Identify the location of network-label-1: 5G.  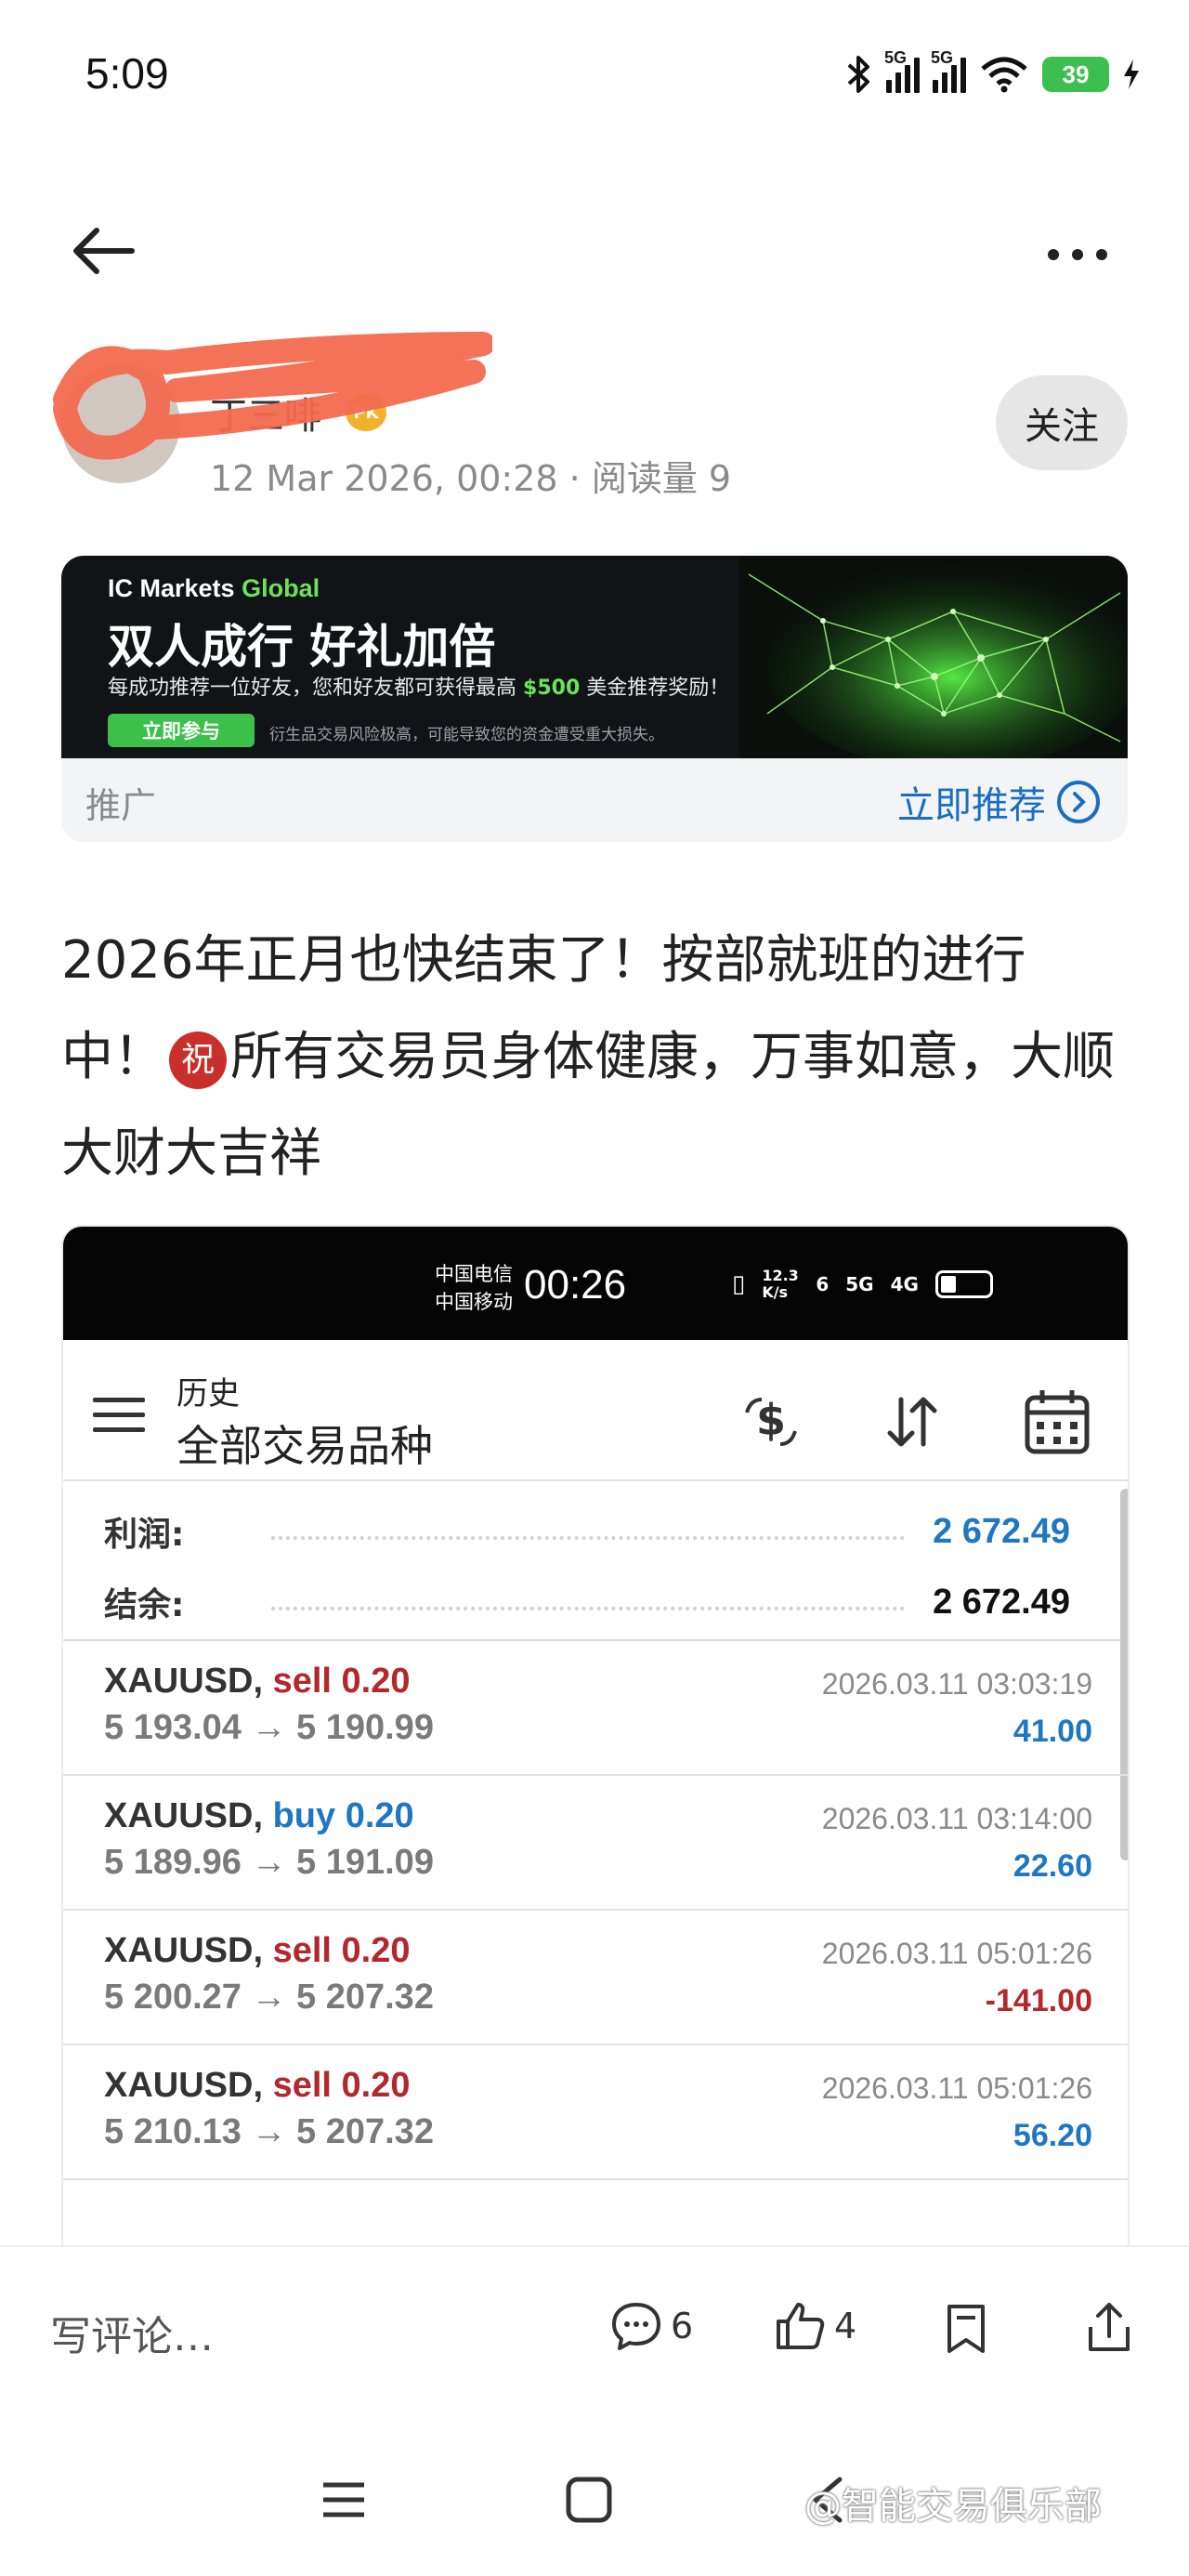
(896, 57).